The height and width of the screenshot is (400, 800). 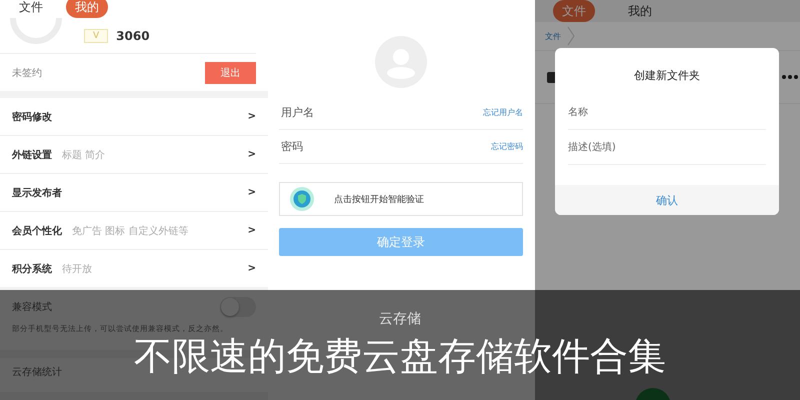 I want to click on setting-label: 兼容模式, so click(x=32, y=307).